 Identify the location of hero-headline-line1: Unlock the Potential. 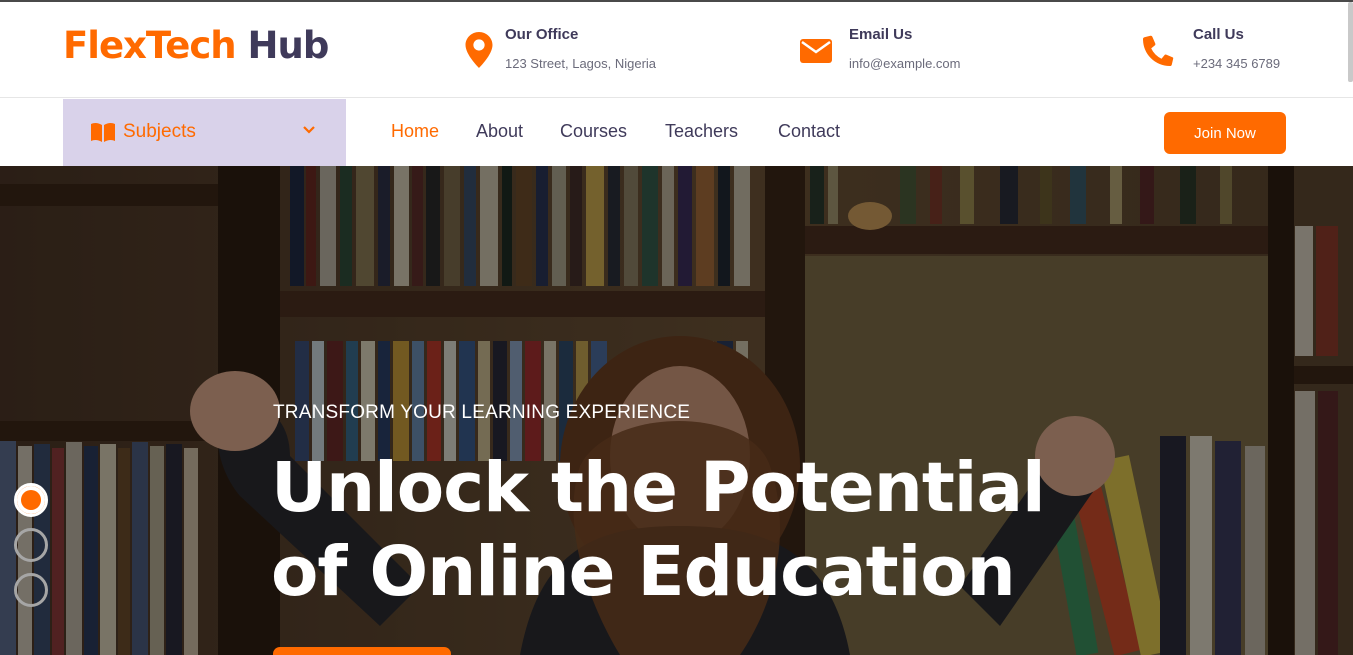
(658, 488).